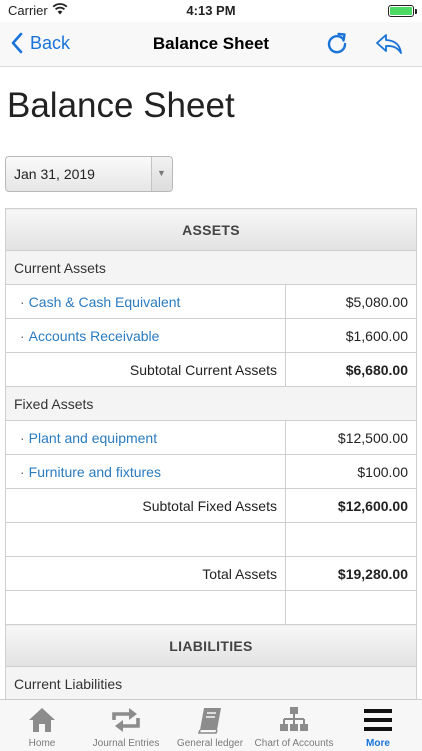 Image resolution: width=422 pixels, height=751 pixels. What do you see at coordinates (145, 505) in the screenshot?
I see `subtotal-label: Subtotal Fixed Assets` at bounding box center [145, 505].